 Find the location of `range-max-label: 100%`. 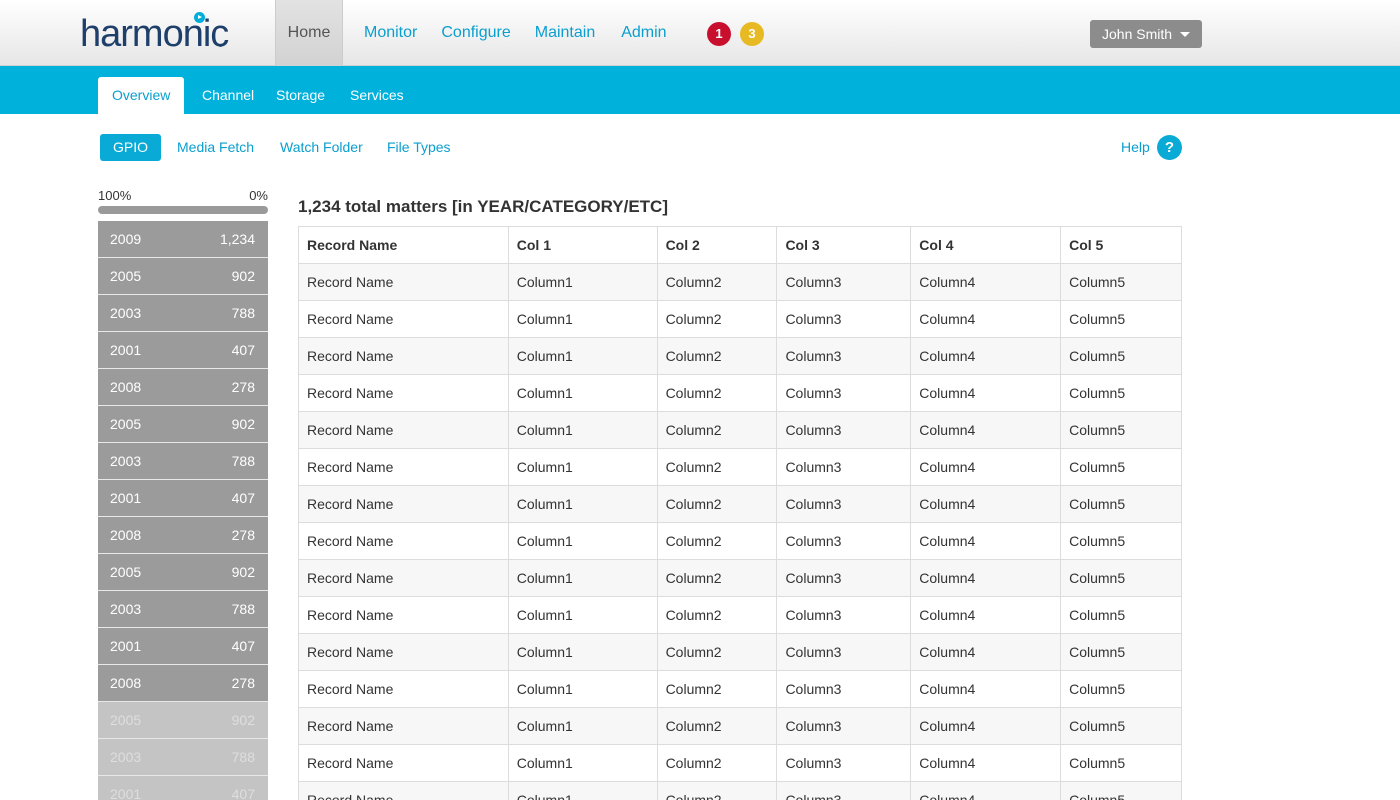

range-max-label: 100% is located at coordinates (115, 195).